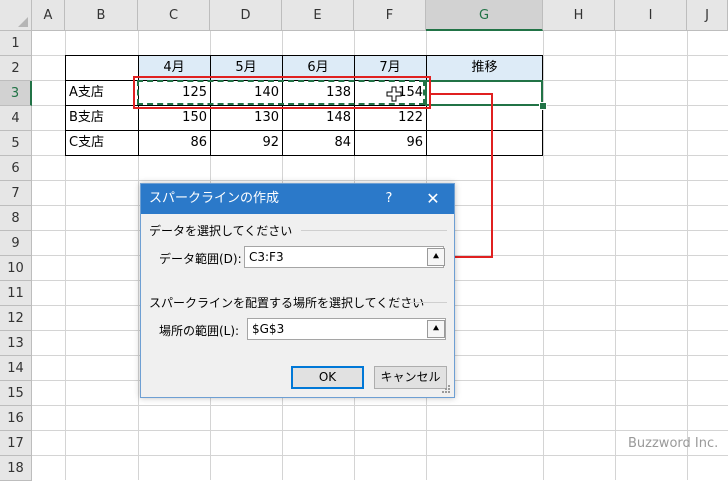 The width and height of the screenshot is (728, 481). Describe the element at coordinates (318, 118) in the screenshot. I see `table-cell: 148` at that location.